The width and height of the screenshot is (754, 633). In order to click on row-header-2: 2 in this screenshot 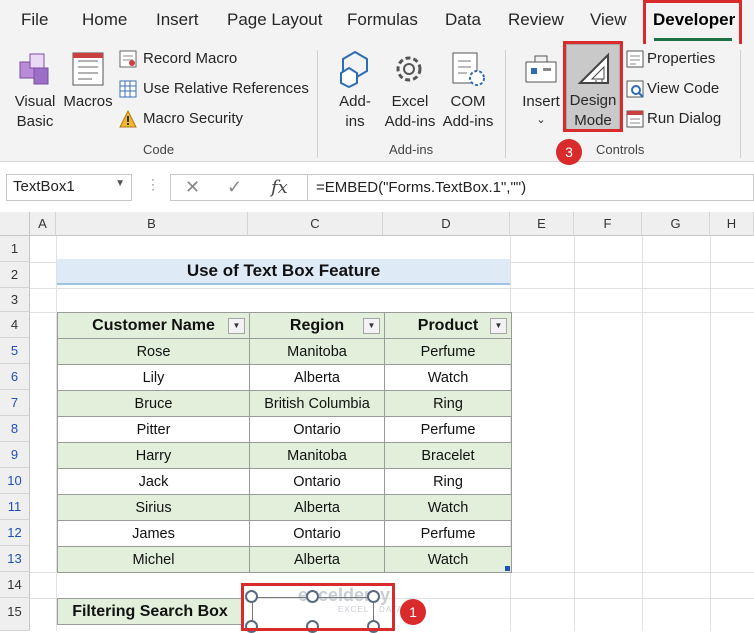, I will do `click(15, 275)`.